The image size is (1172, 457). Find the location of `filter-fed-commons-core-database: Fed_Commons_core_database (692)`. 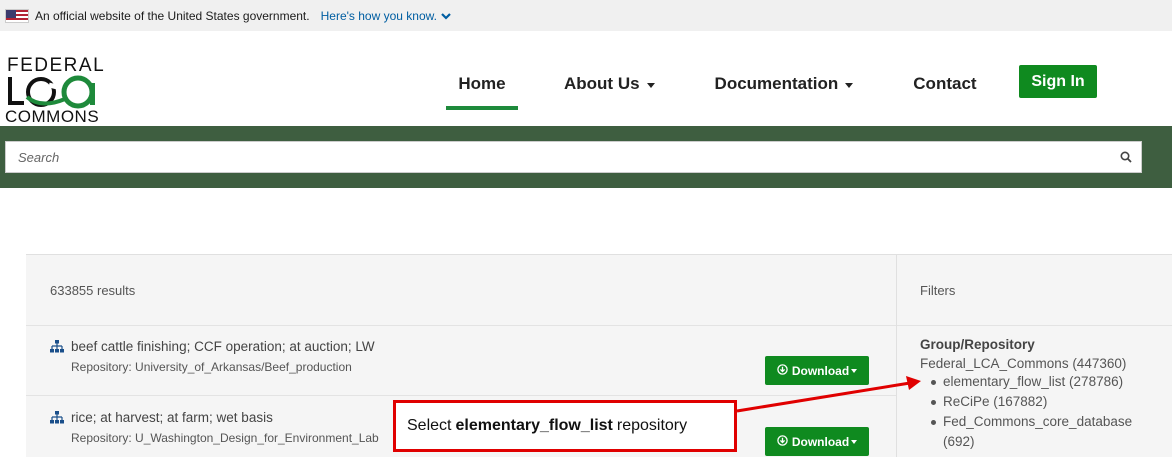

filter-fed-commons-core-database: Fed_Commons_core_database (692) is located at coordinates (1050, 432).